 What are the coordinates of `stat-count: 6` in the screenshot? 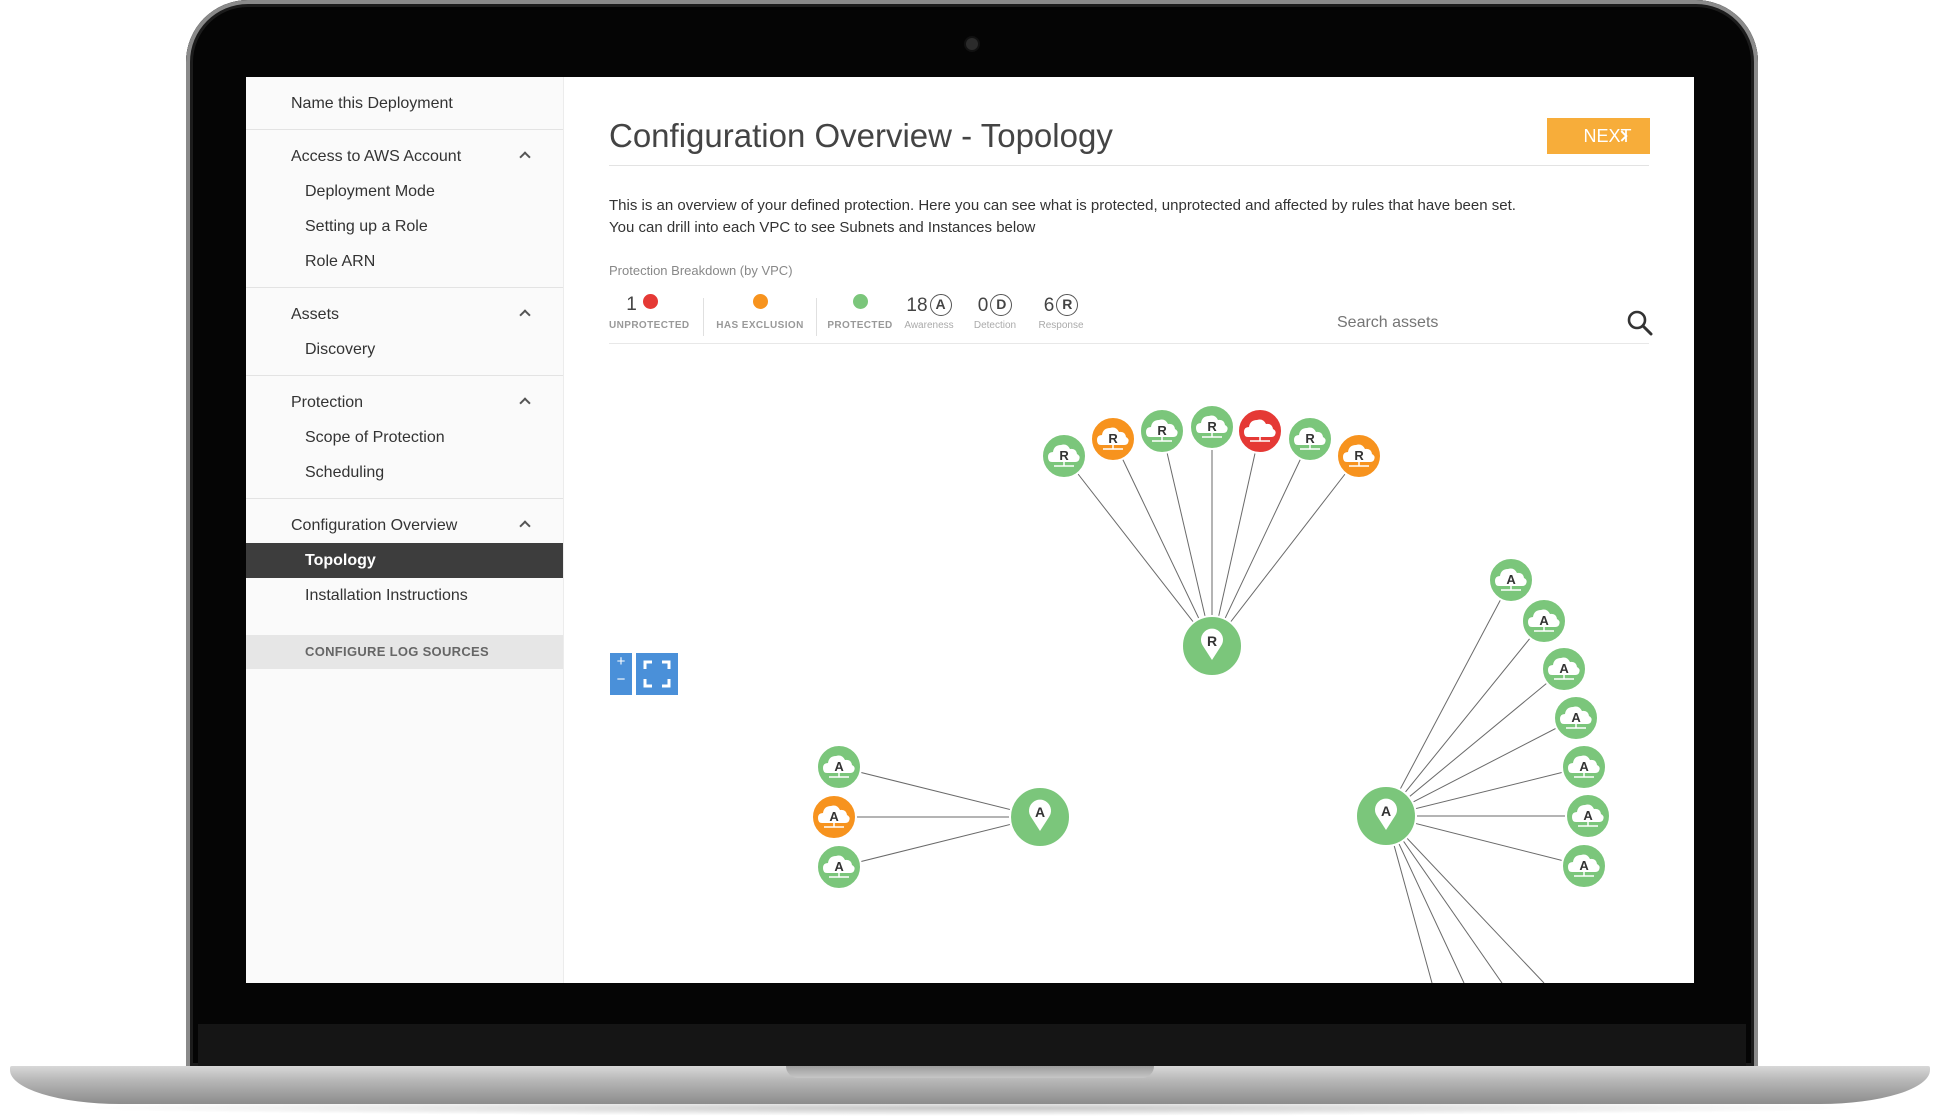 It's located at (1049, 305).